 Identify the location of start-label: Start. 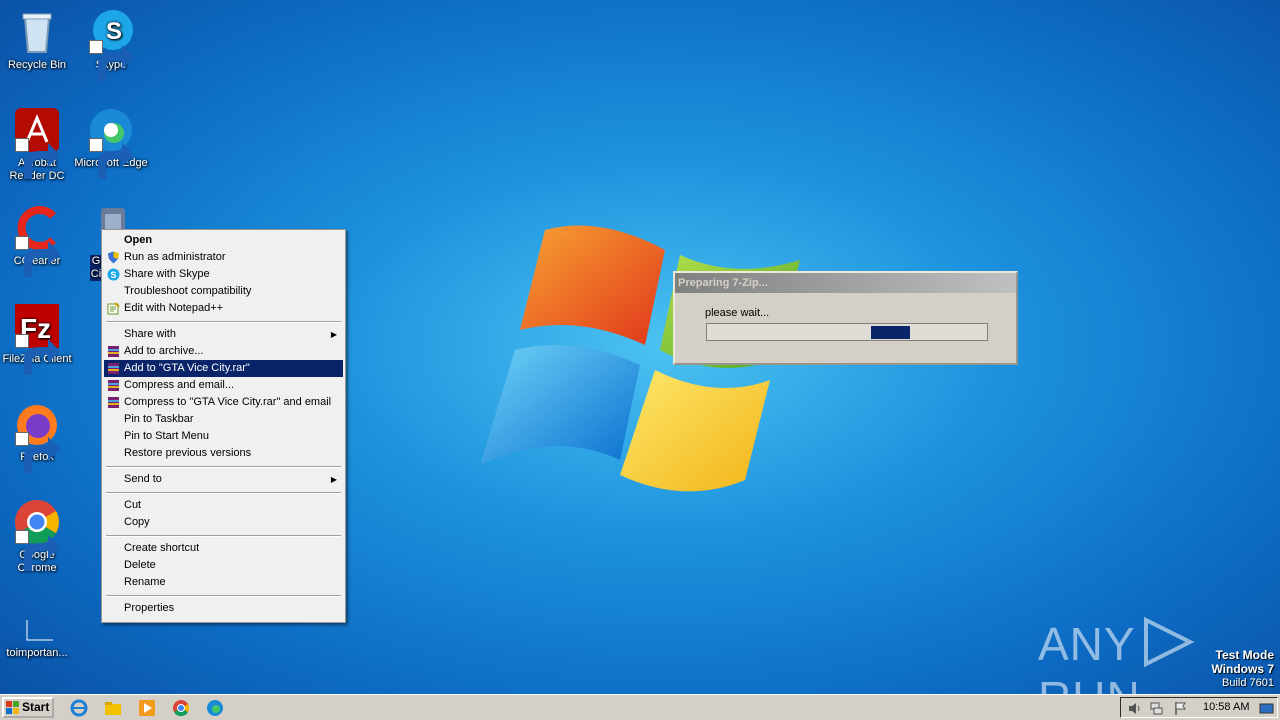
(36, 707).